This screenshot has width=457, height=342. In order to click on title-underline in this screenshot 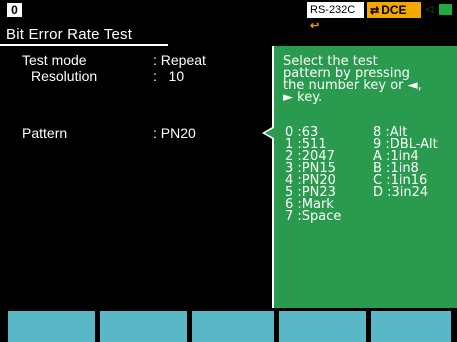, I will do `click(84, 45)`.